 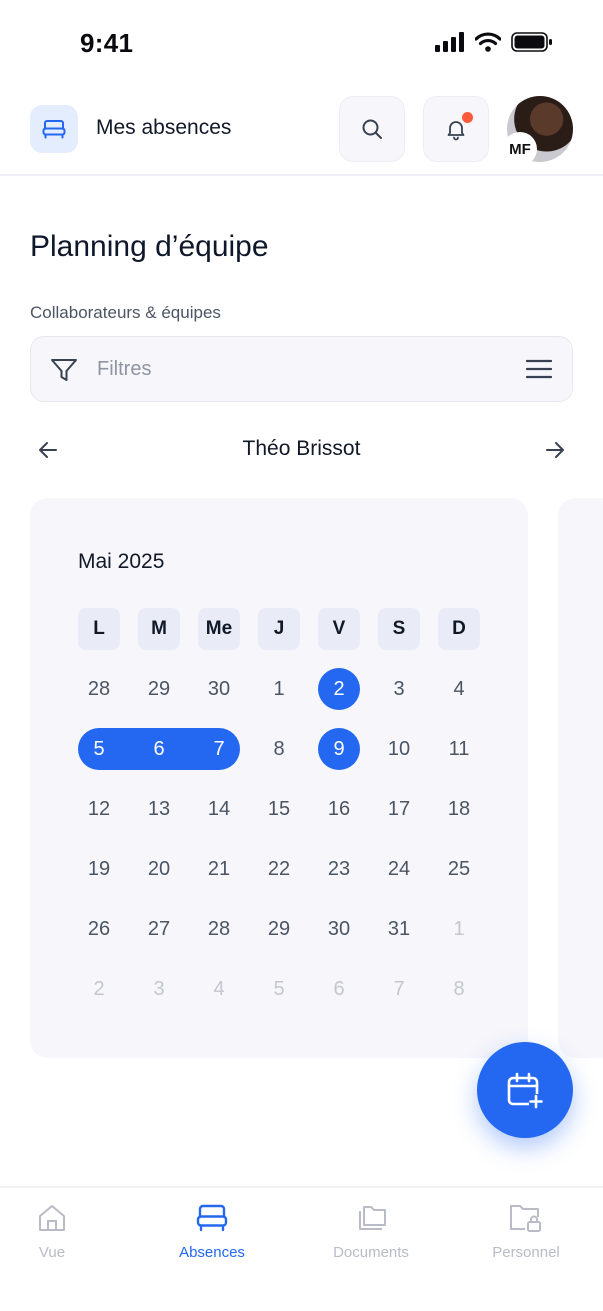 I want to click on app-header: Mes absences MF, so click(x=301, y=128).